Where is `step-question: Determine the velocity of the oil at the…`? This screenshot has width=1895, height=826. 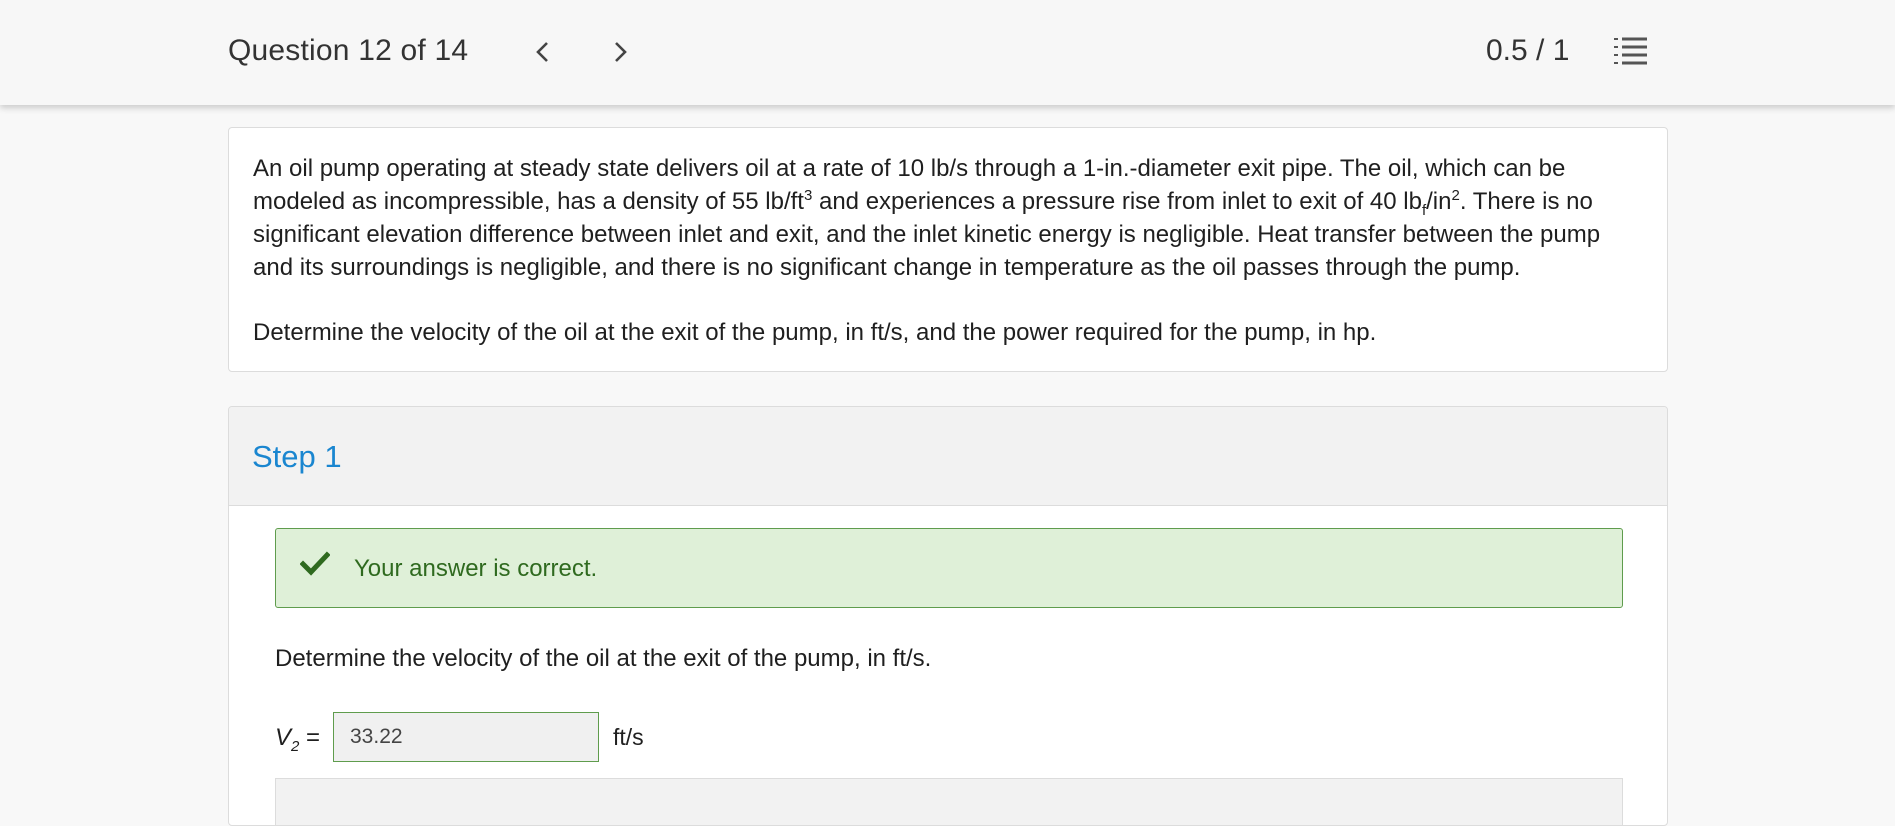 step-question: Determine the velocity of the oil at the… is located at coordinates (603, 658).